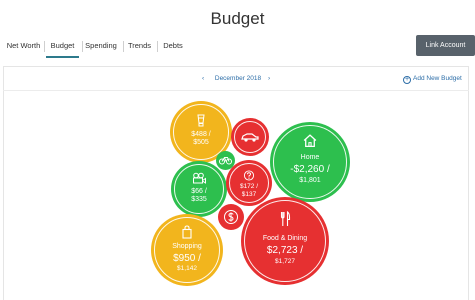  What do you see at coordinates (187, 232) in the screenshot?
I see `bag-icon` at bounding box center [187, 232].